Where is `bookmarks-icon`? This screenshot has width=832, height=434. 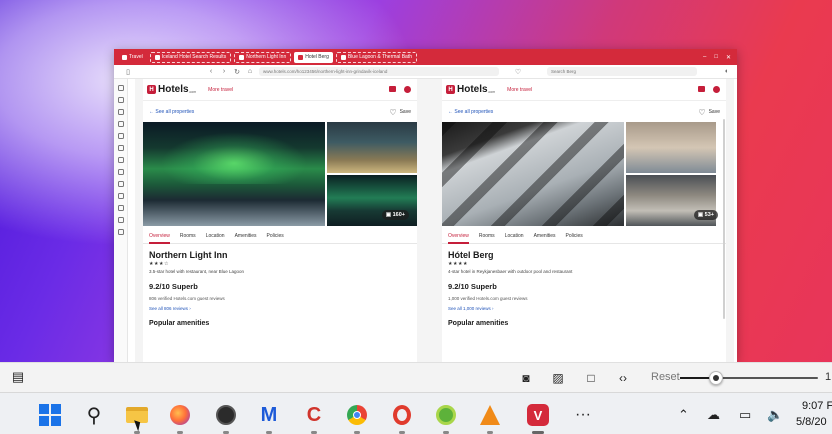 bookmarks-icon is located at coordinates (120, 88).